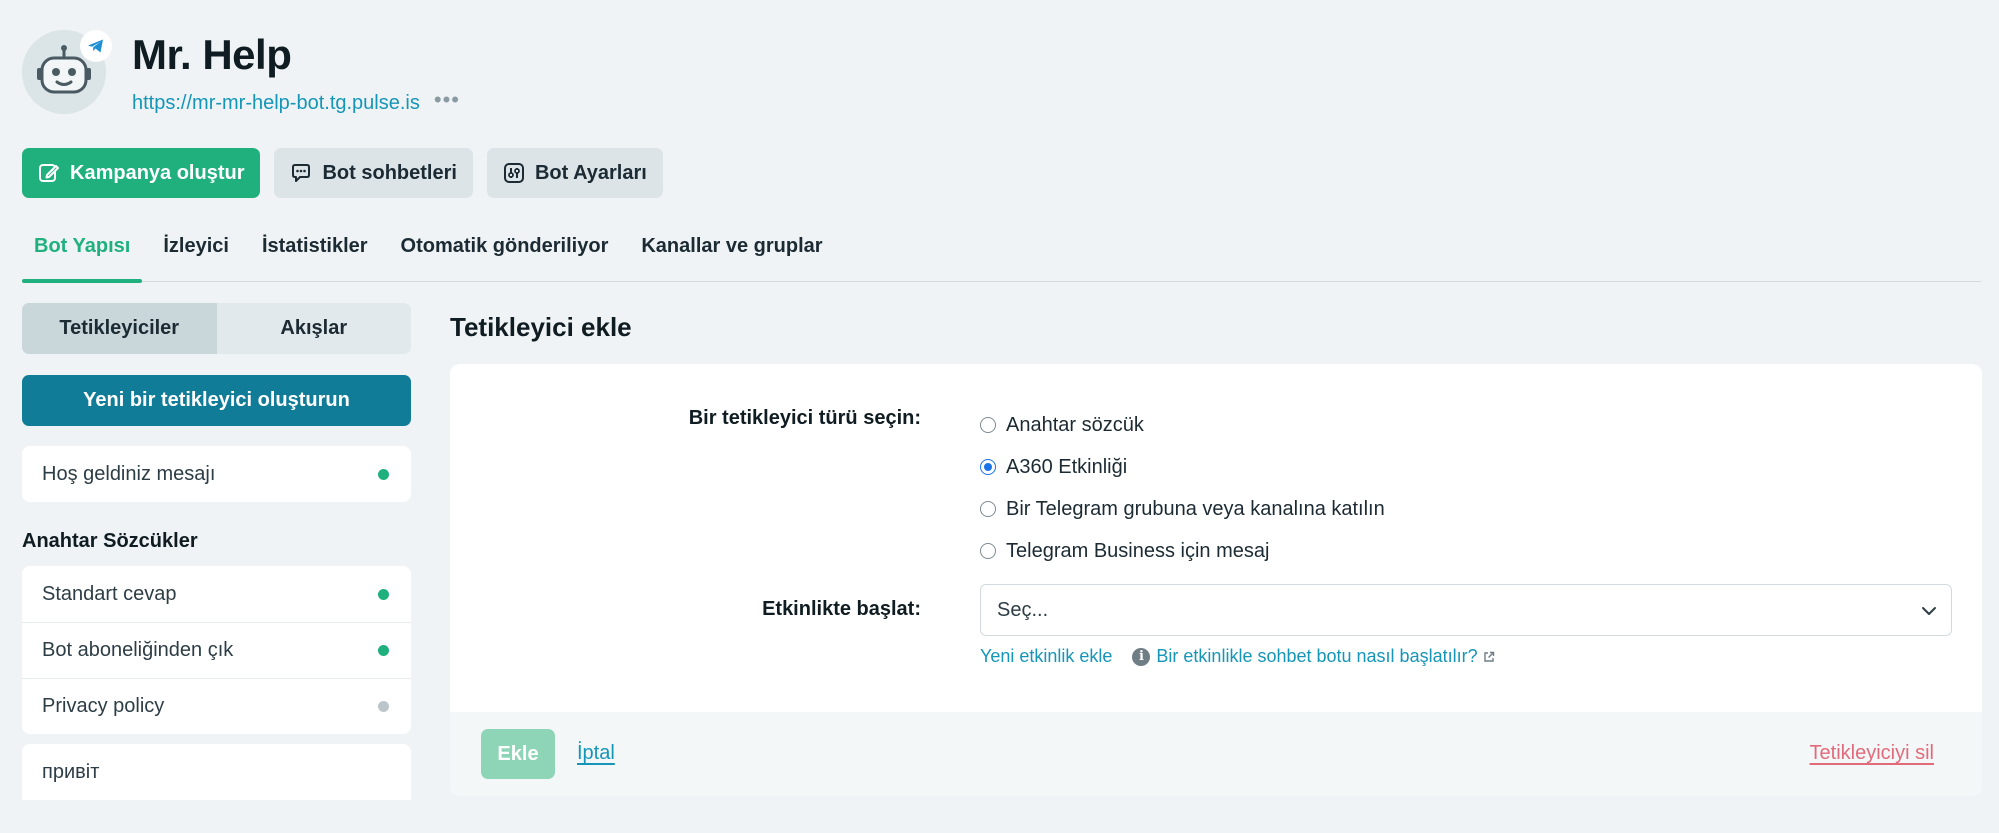 Image resolution: width=1999 pixels, height=833 pixels. I want to click on radio-label: A360 Etkinliği, so click(1067, 466).